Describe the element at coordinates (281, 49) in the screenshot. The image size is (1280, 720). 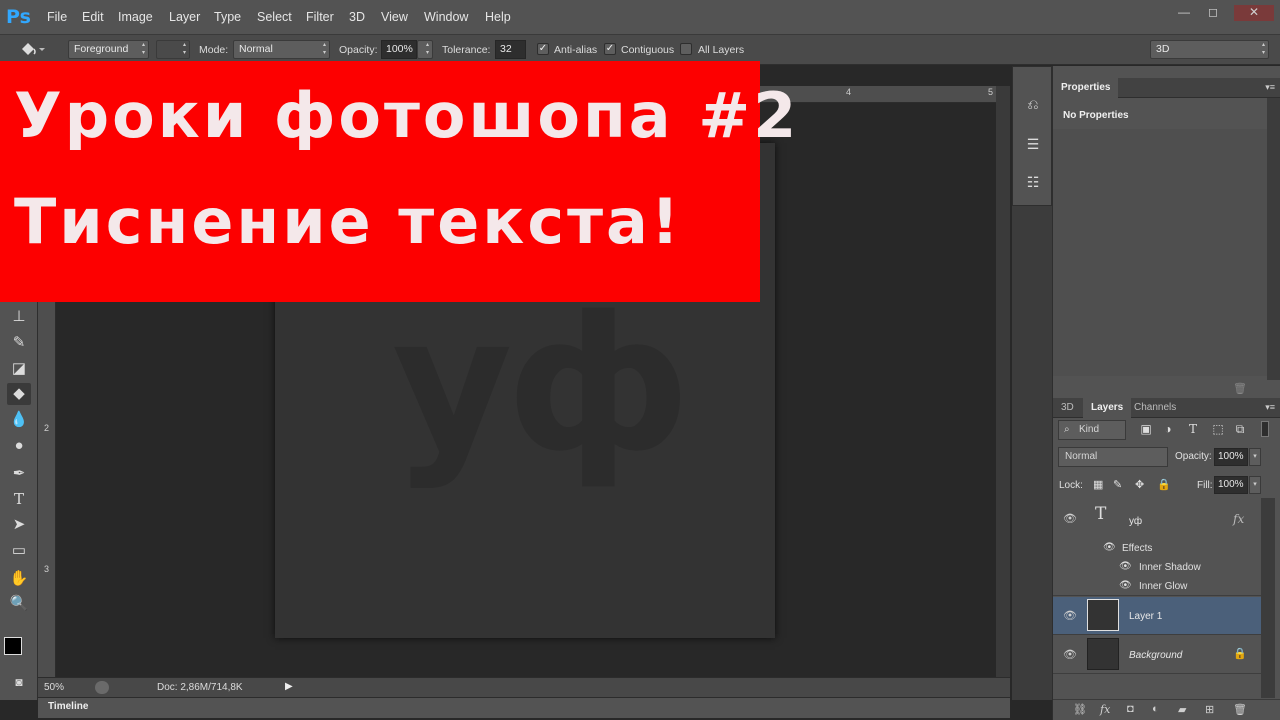
I see `mode-dropdown: Normal` at that location.